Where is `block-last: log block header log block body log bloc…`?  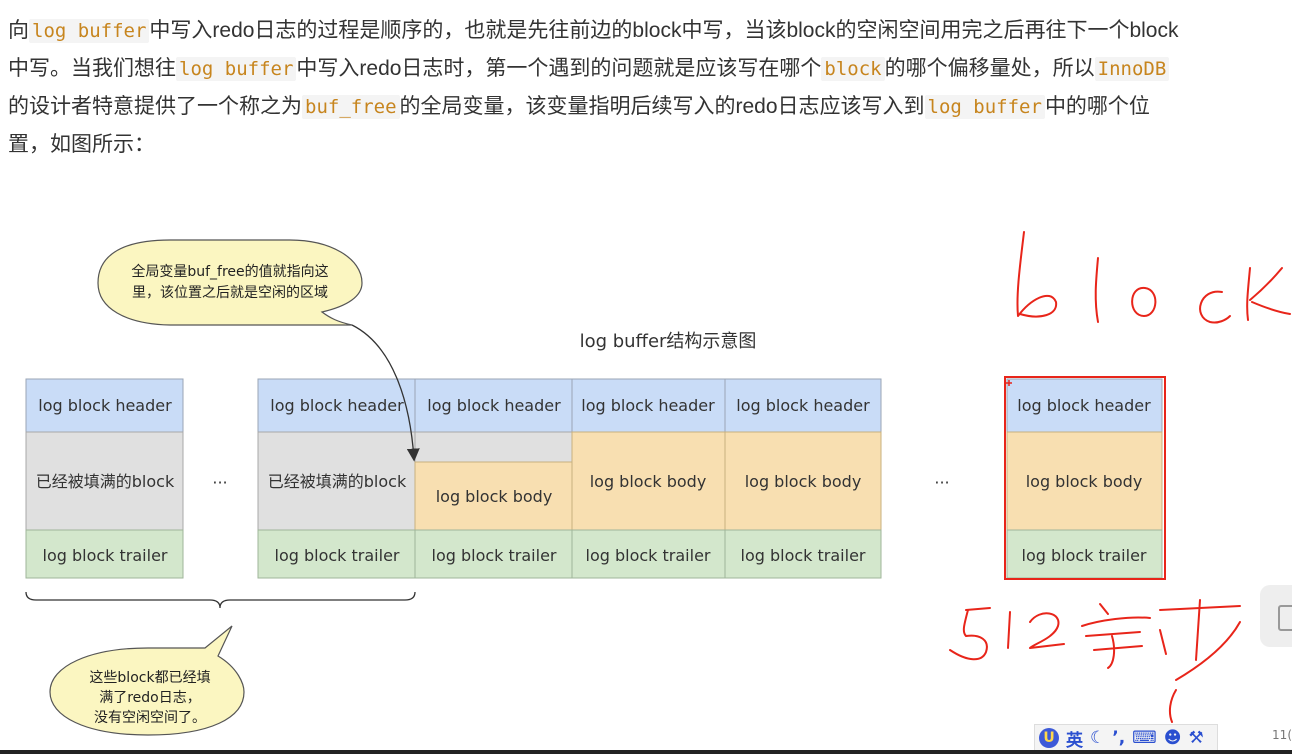 block-last: log block header log block body log bloc… is located at coordinates (1085, 478).